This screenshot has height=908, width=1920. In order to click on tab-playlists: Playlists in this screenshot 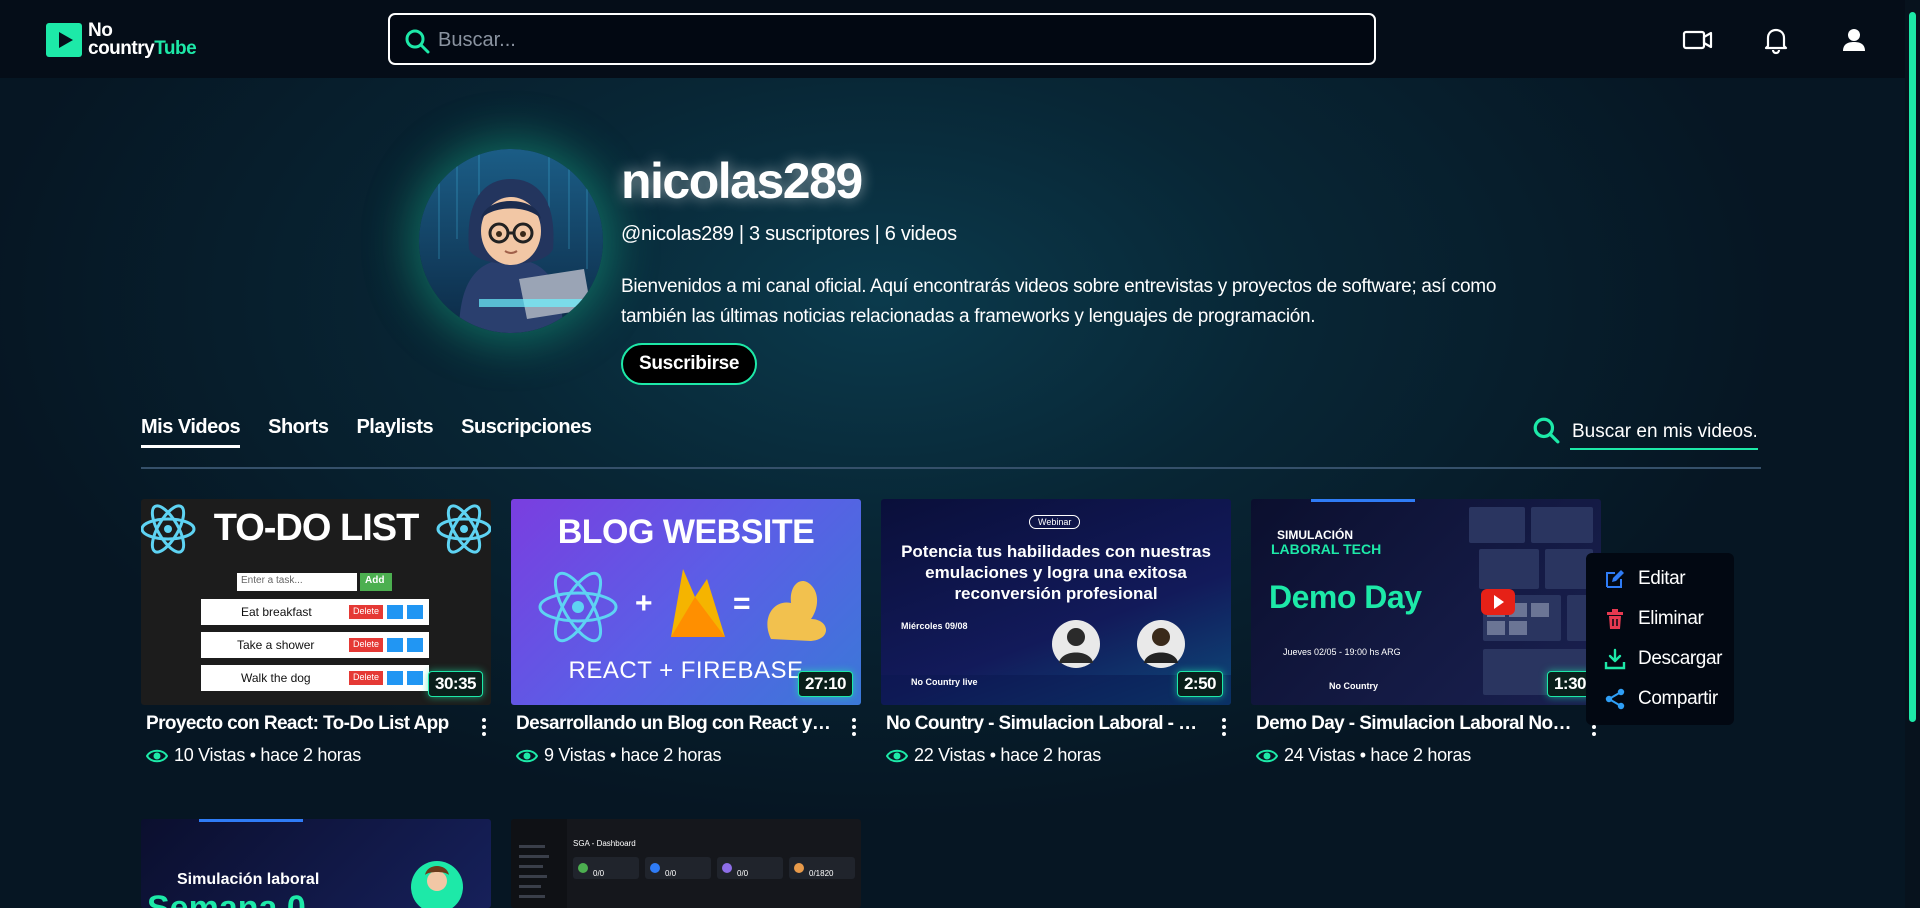, I will do `click(394, 432)`.